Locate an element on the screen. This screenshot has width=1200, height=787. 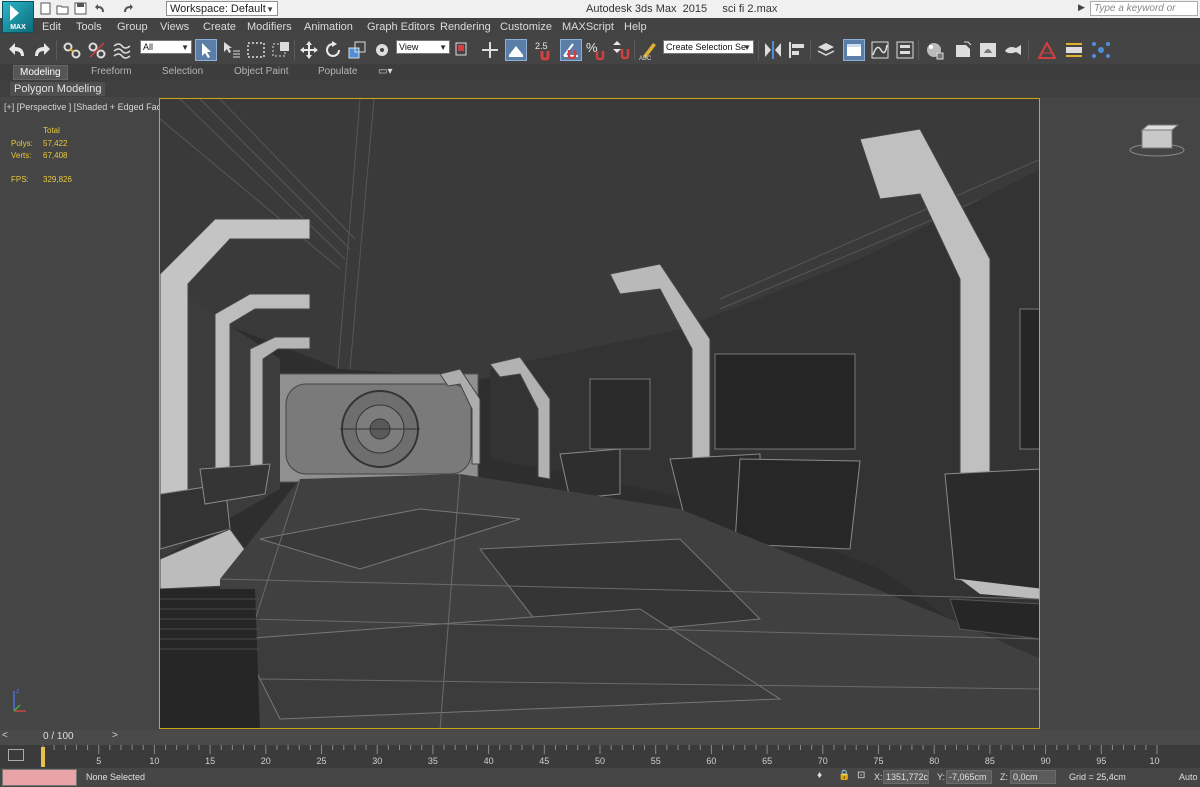
snap-toggle-icon: 2.5 is located at coordinates (545, 50).